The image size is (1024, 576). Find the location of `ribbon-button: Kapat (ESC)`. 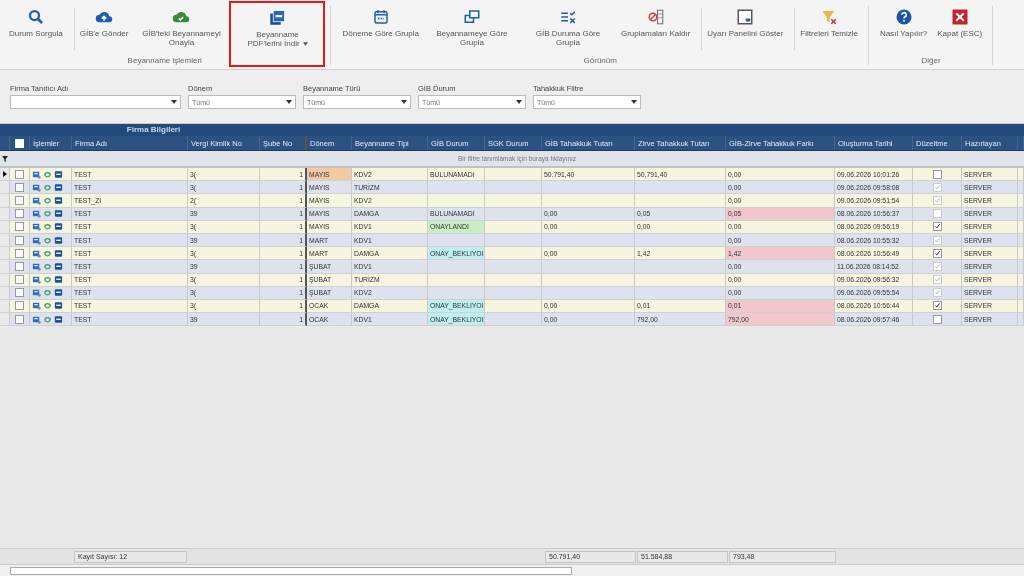

ribbon-button: Kapat (ESC) is located at coordinates (960, 28).